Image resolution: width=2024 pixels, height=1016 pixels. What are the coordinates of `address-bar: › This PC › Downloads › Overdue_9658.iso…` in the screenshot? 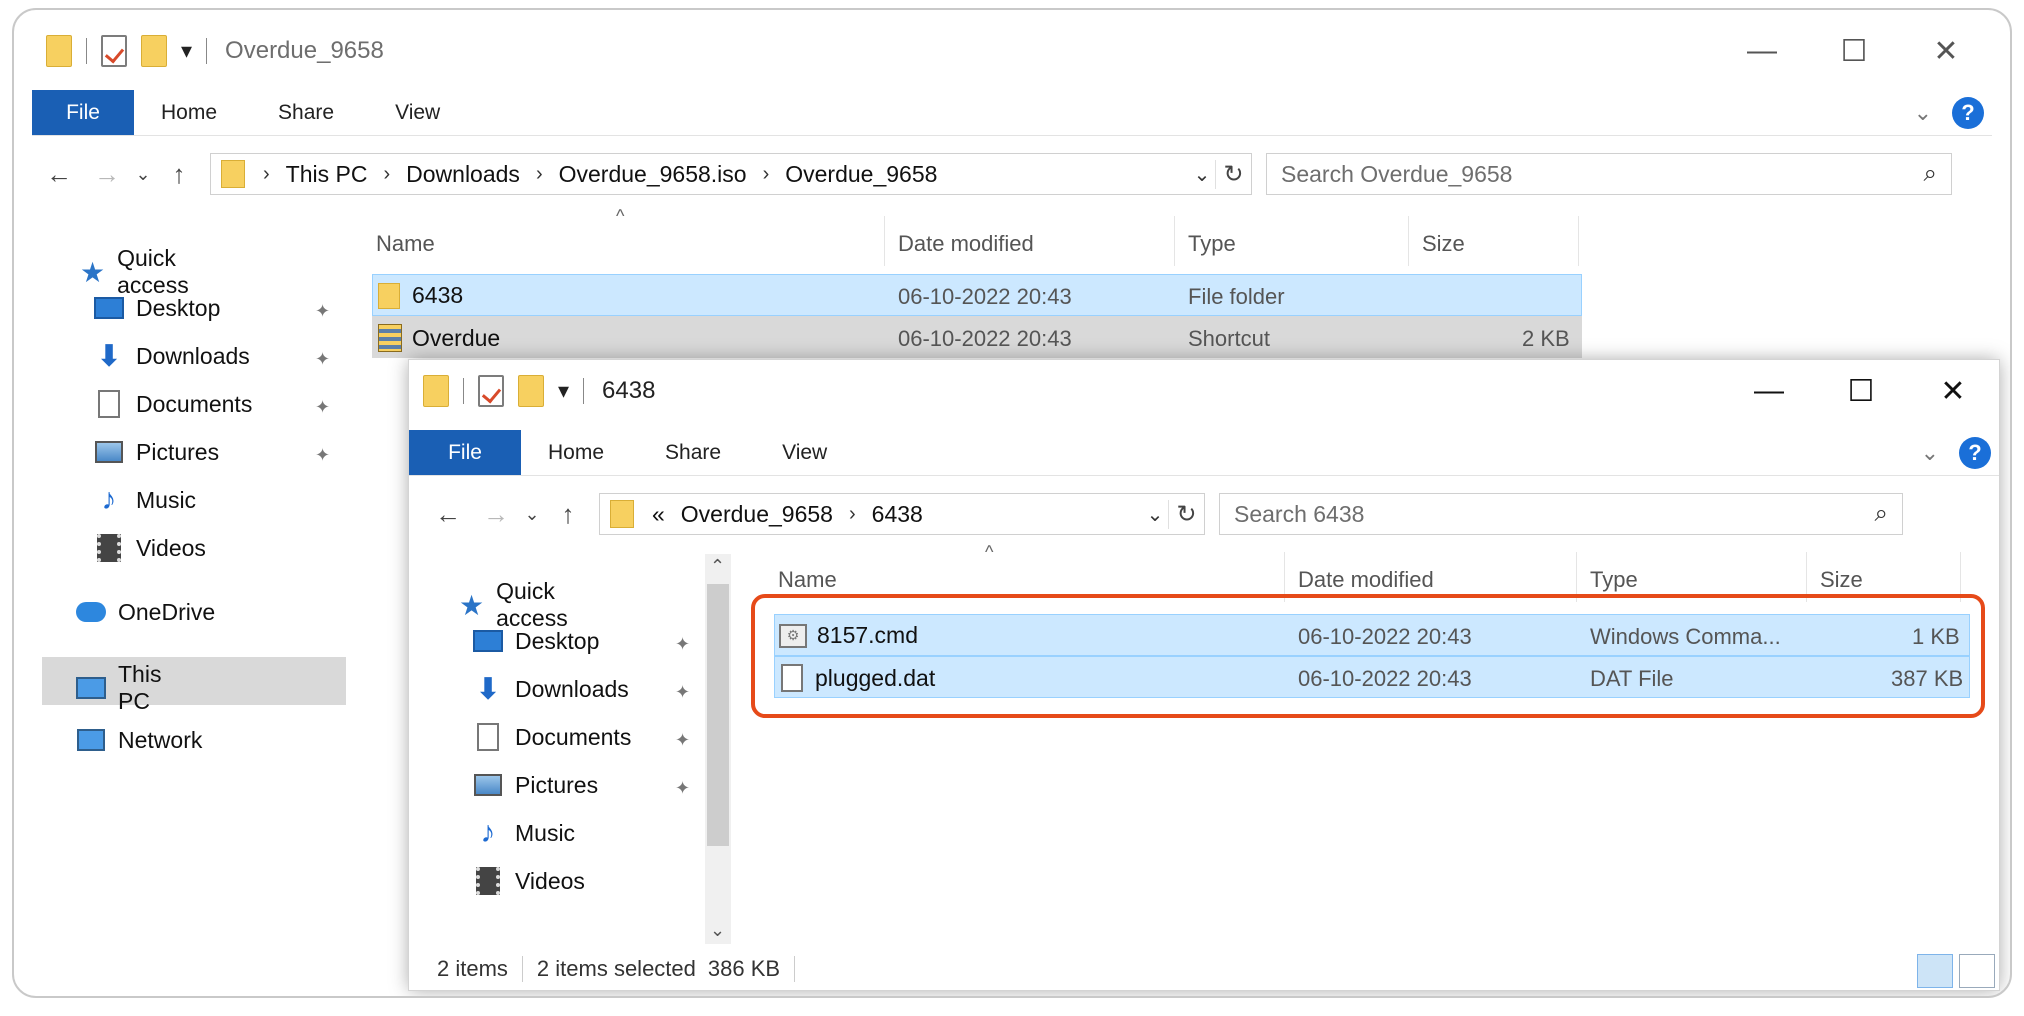 It's located at (731, 174).